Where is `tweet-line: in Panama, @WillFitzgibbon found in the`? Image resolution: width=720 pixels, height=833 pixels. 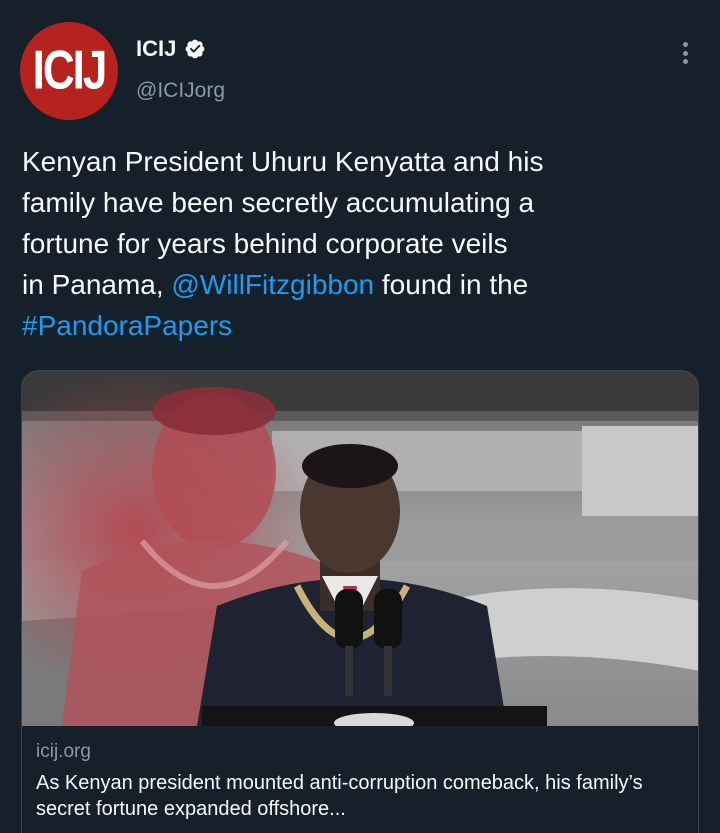
tweet-line: in Panama, @WillFitzgibbon found in the is located at coordinates (362, 284).